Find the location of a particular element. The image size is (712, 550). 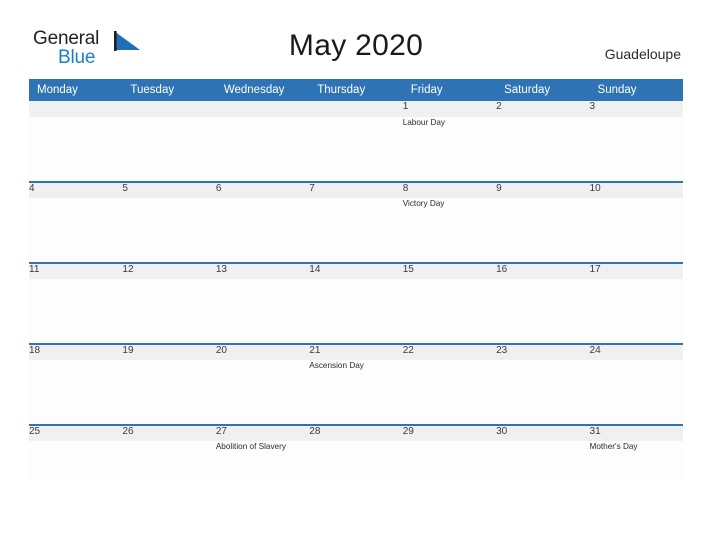

date-cell: 9 is located at coordinates (543, 189).